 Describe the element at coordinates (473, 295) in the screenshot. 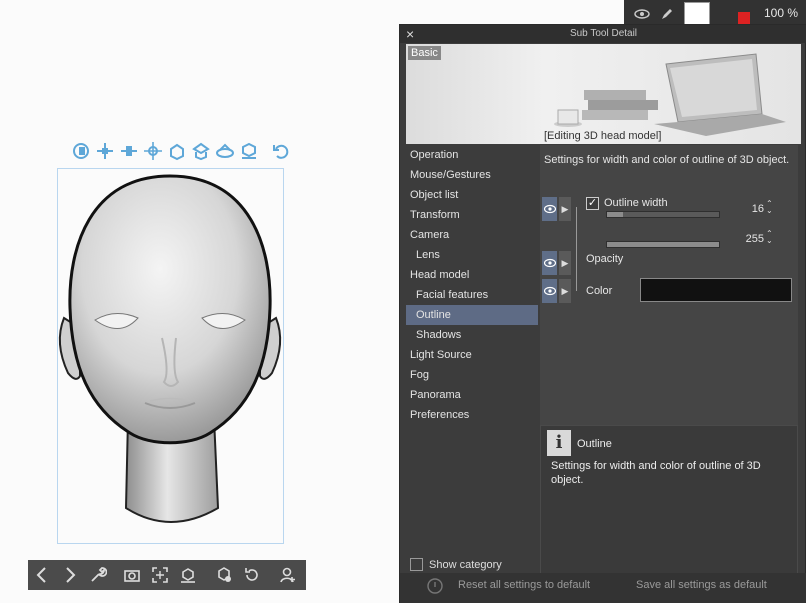

I see `nav-item-facial-features: Facial features` at that location.